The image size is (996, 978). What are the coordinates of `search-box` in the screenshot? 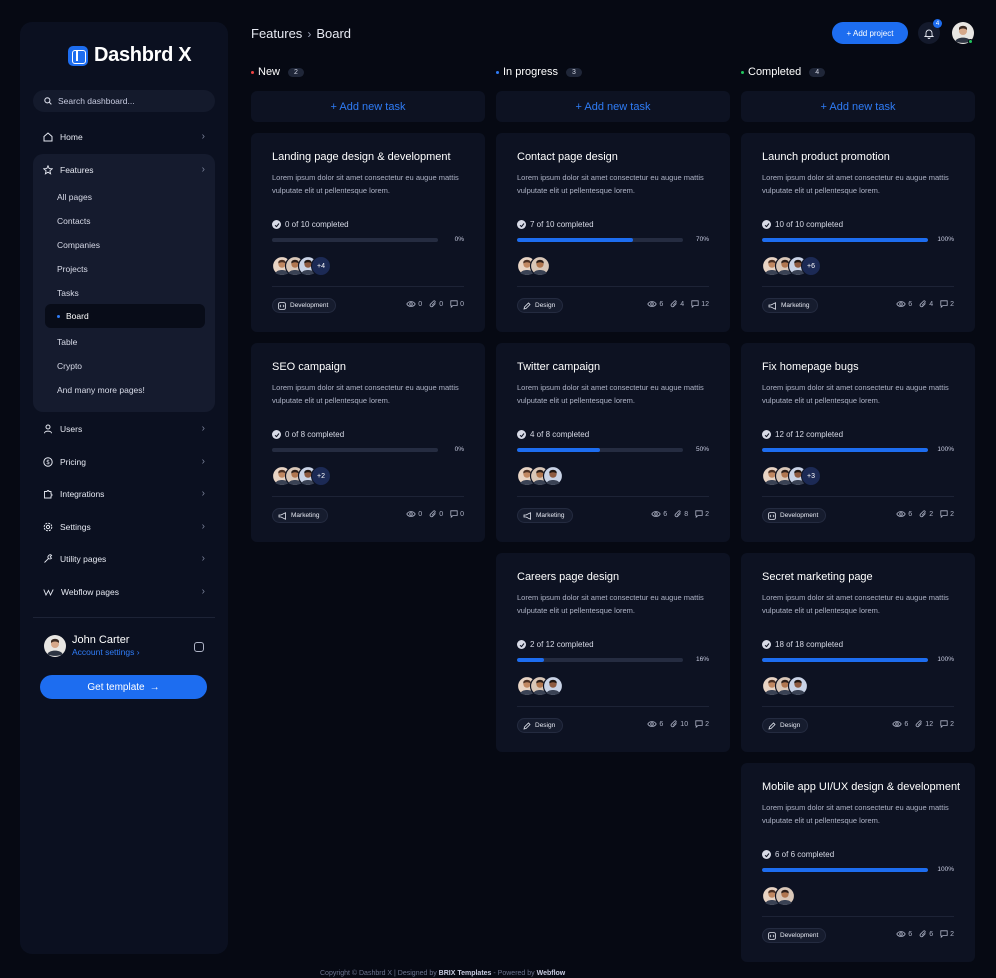 It's located at (124, 101).